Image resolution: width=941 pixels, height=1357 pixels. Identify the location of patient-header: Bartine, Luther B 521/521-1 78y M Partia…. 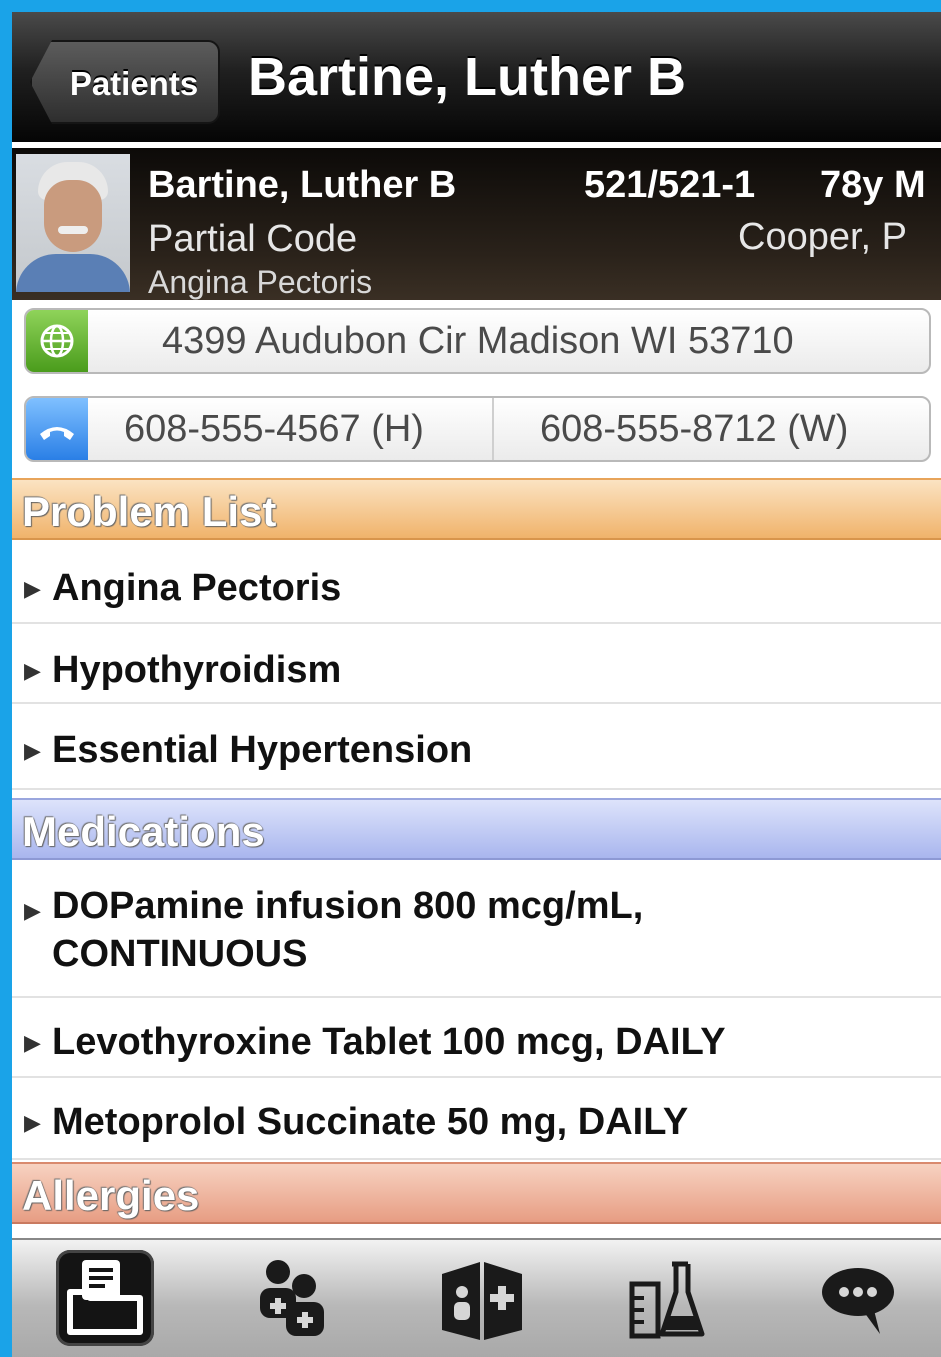
(476, 224).